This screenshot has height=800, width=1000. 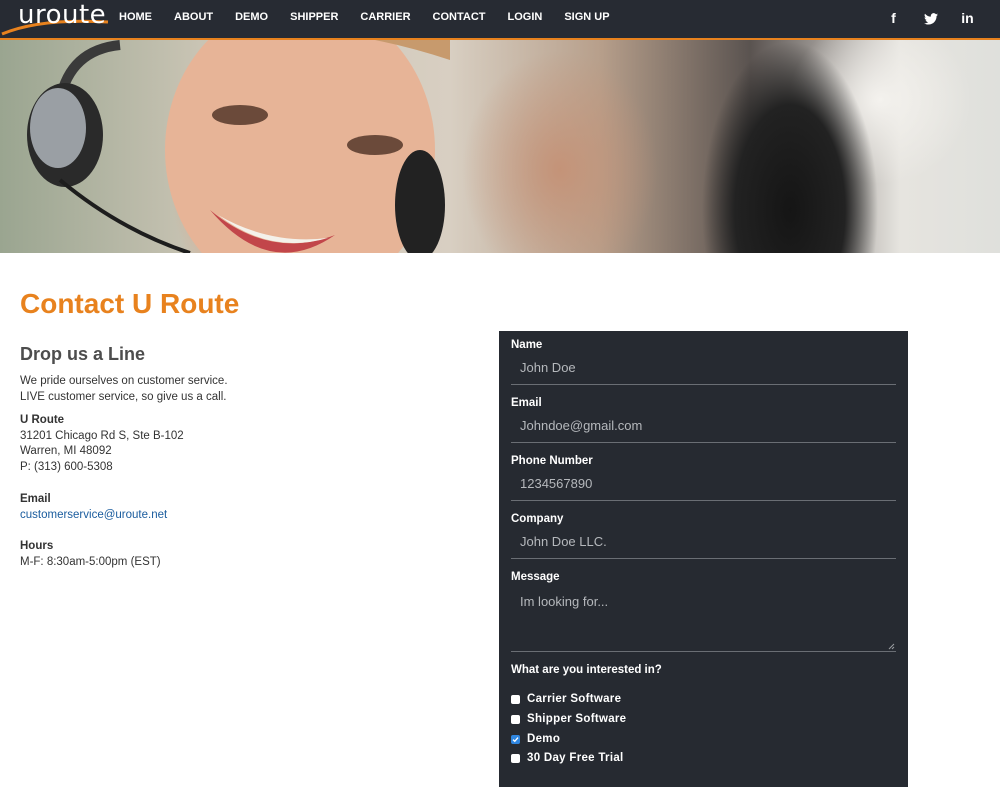 What do you see at coordinates (124, 381) in the screenshot?
I see `intro-line-1: We pride ourselves on customer service.` at bounding box center [124, 381].